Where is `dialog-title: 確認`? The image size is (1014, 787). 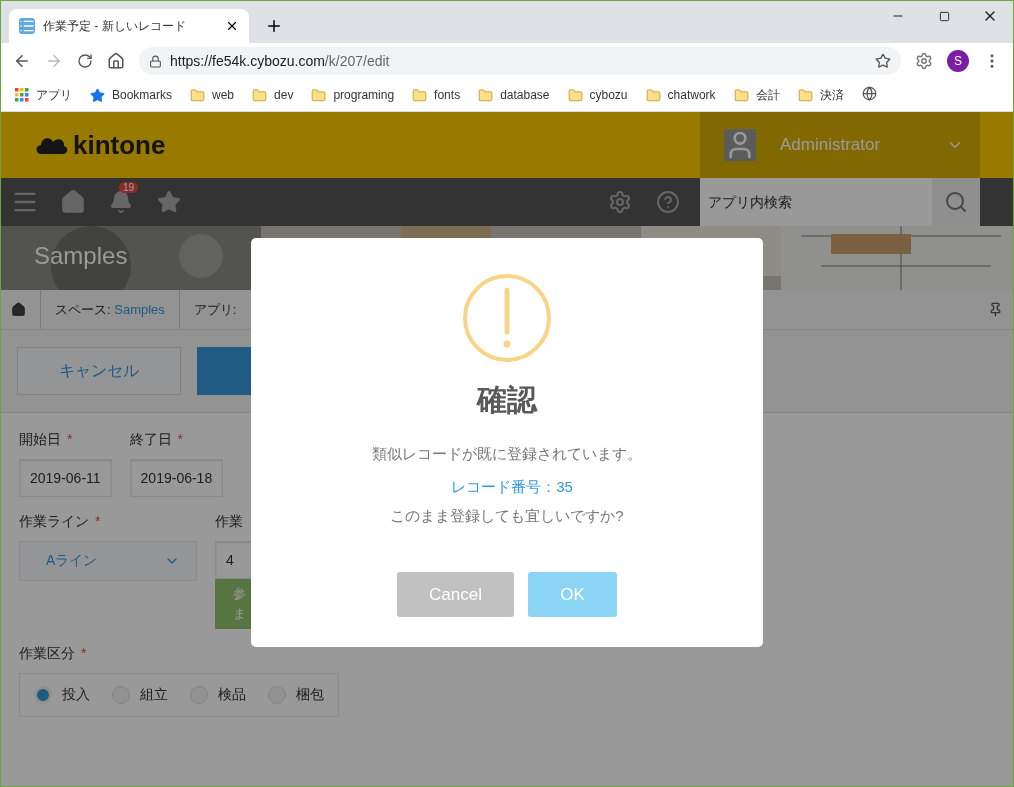
dialog-title: 確認 is located at coordinates (507, 400).